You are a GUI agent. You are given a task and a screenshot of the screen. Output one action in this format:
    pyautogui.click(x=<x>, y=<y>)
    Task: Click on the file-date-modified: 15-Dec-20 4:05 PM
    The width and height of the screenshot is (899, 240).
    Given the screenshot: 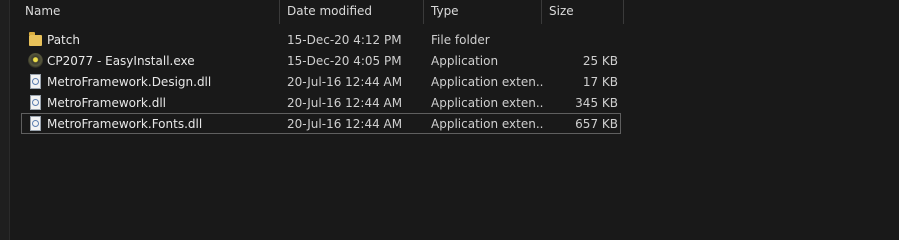 What is the action you would take?
    pyautogui.click(x=344, y=61)
    